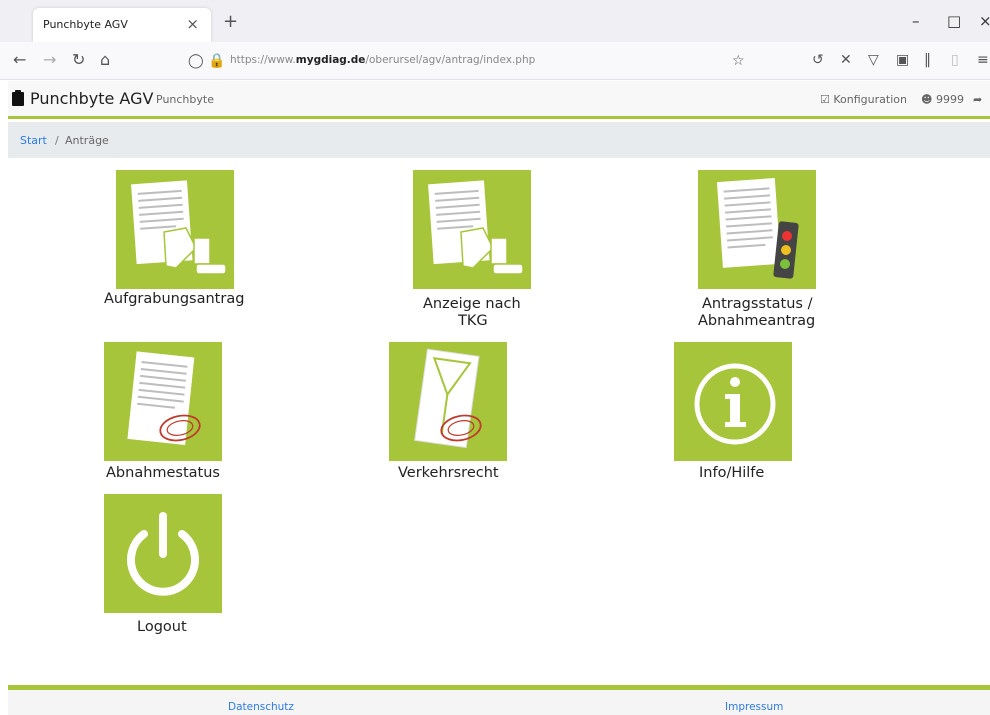 This screenshot has width=990, height=715. Describe the element at coordinates (916, 21) in the screenshot. I see `minimize-icon: –` at that location.